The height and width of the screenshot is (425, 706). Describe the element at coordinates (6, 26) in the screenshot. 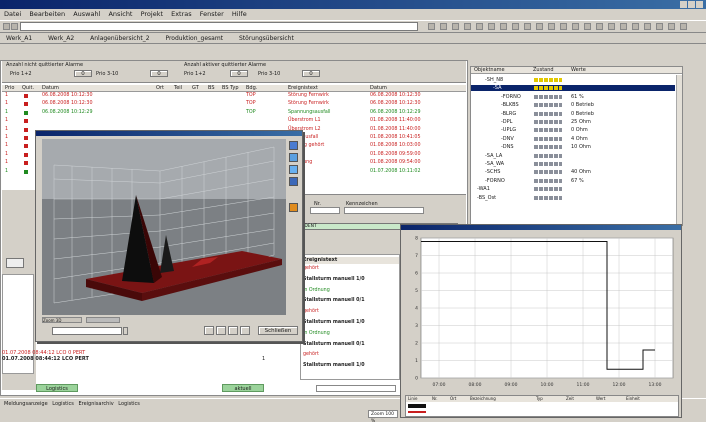

I see `toolbar-icon-new` at that location.